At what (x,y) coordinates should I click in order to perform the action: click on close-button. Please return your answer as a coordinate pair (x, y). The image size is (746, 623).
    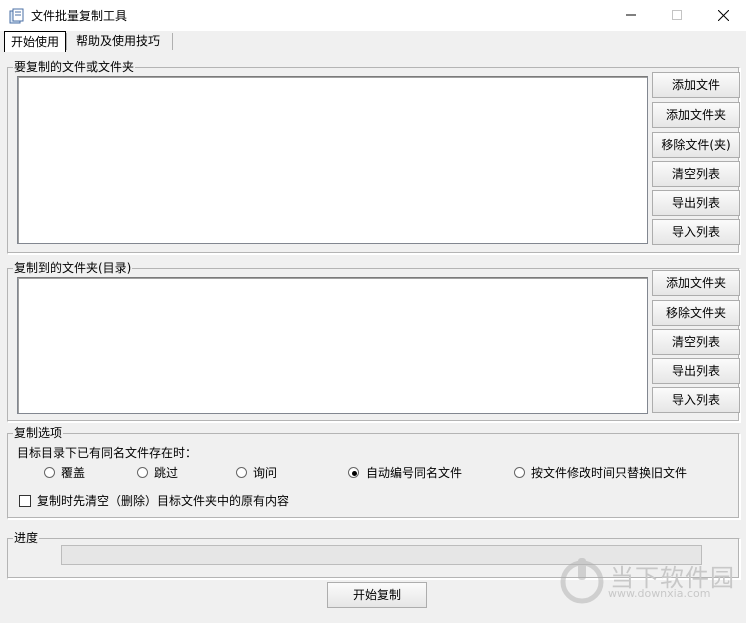
    Looking at the image, I should click on (723, 15).